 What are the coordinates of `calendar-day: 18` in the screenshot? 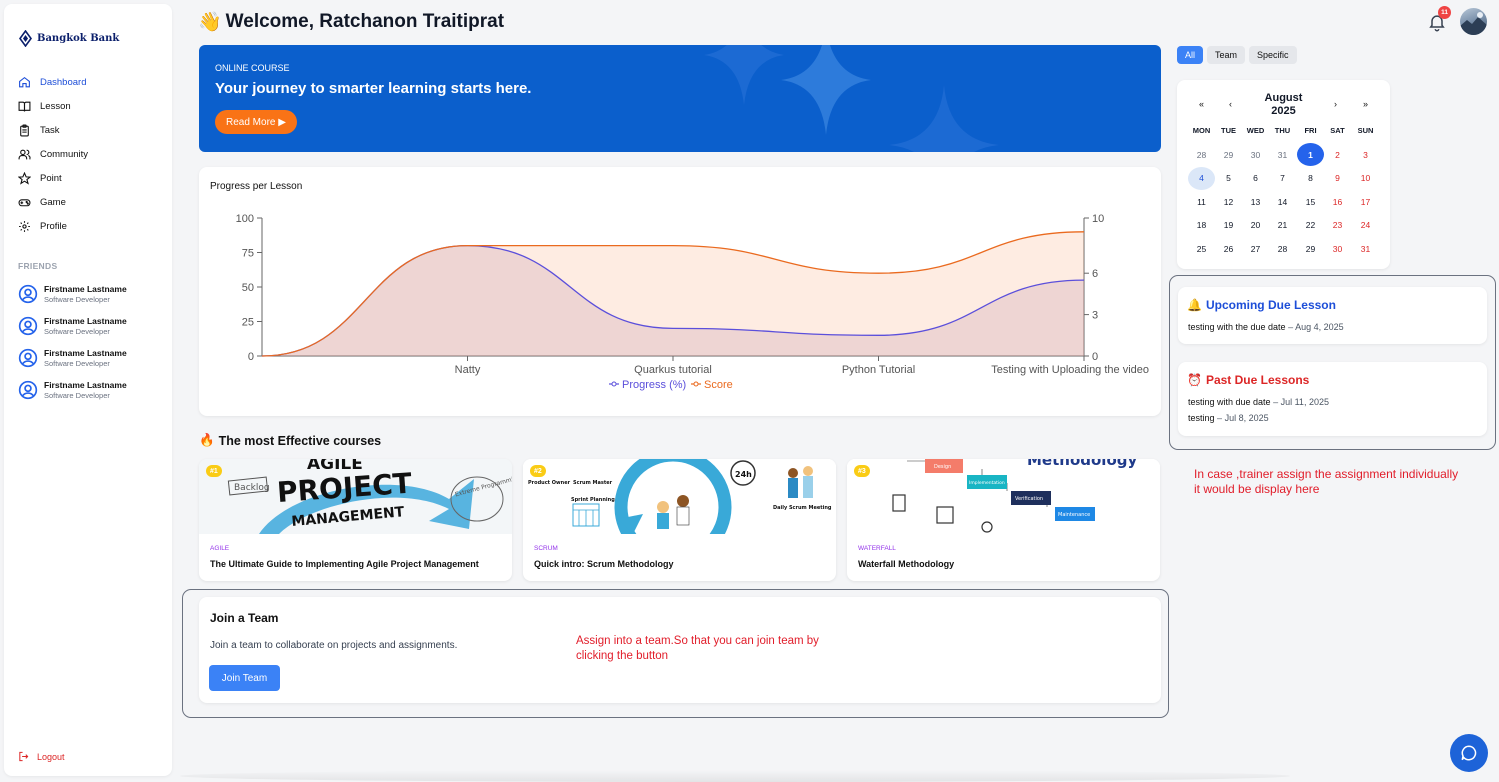 It's located at (1201, 225).